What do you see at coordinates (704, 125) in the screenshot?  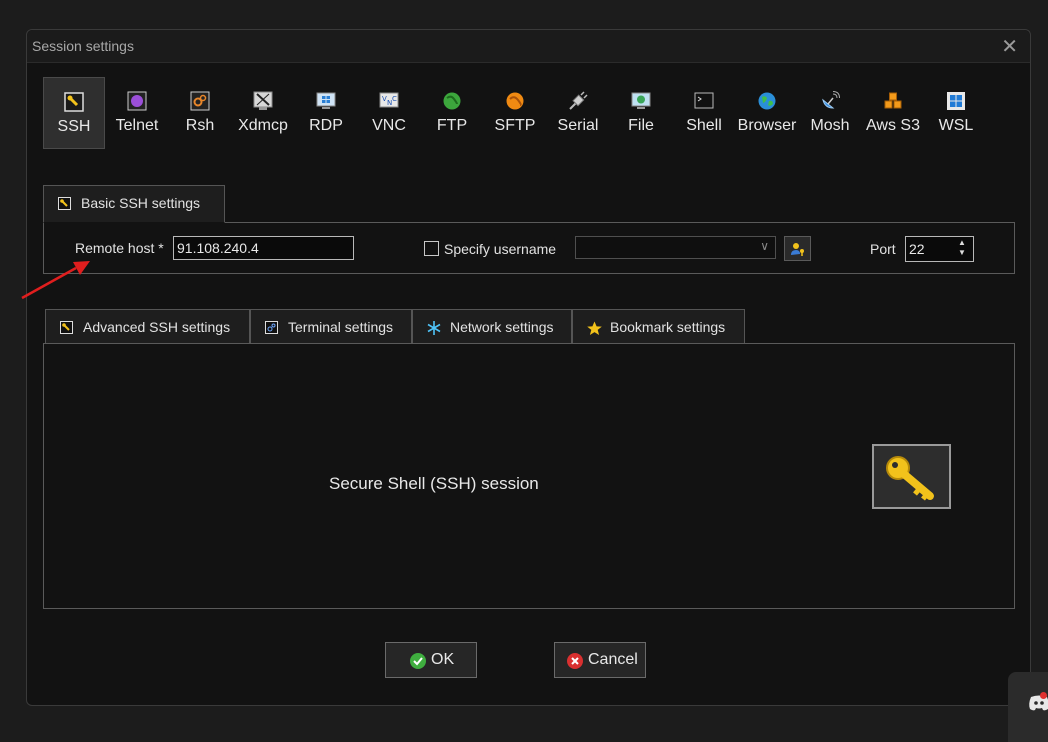 I see `protocol-label: Shell` at bounding box center [704, 125].